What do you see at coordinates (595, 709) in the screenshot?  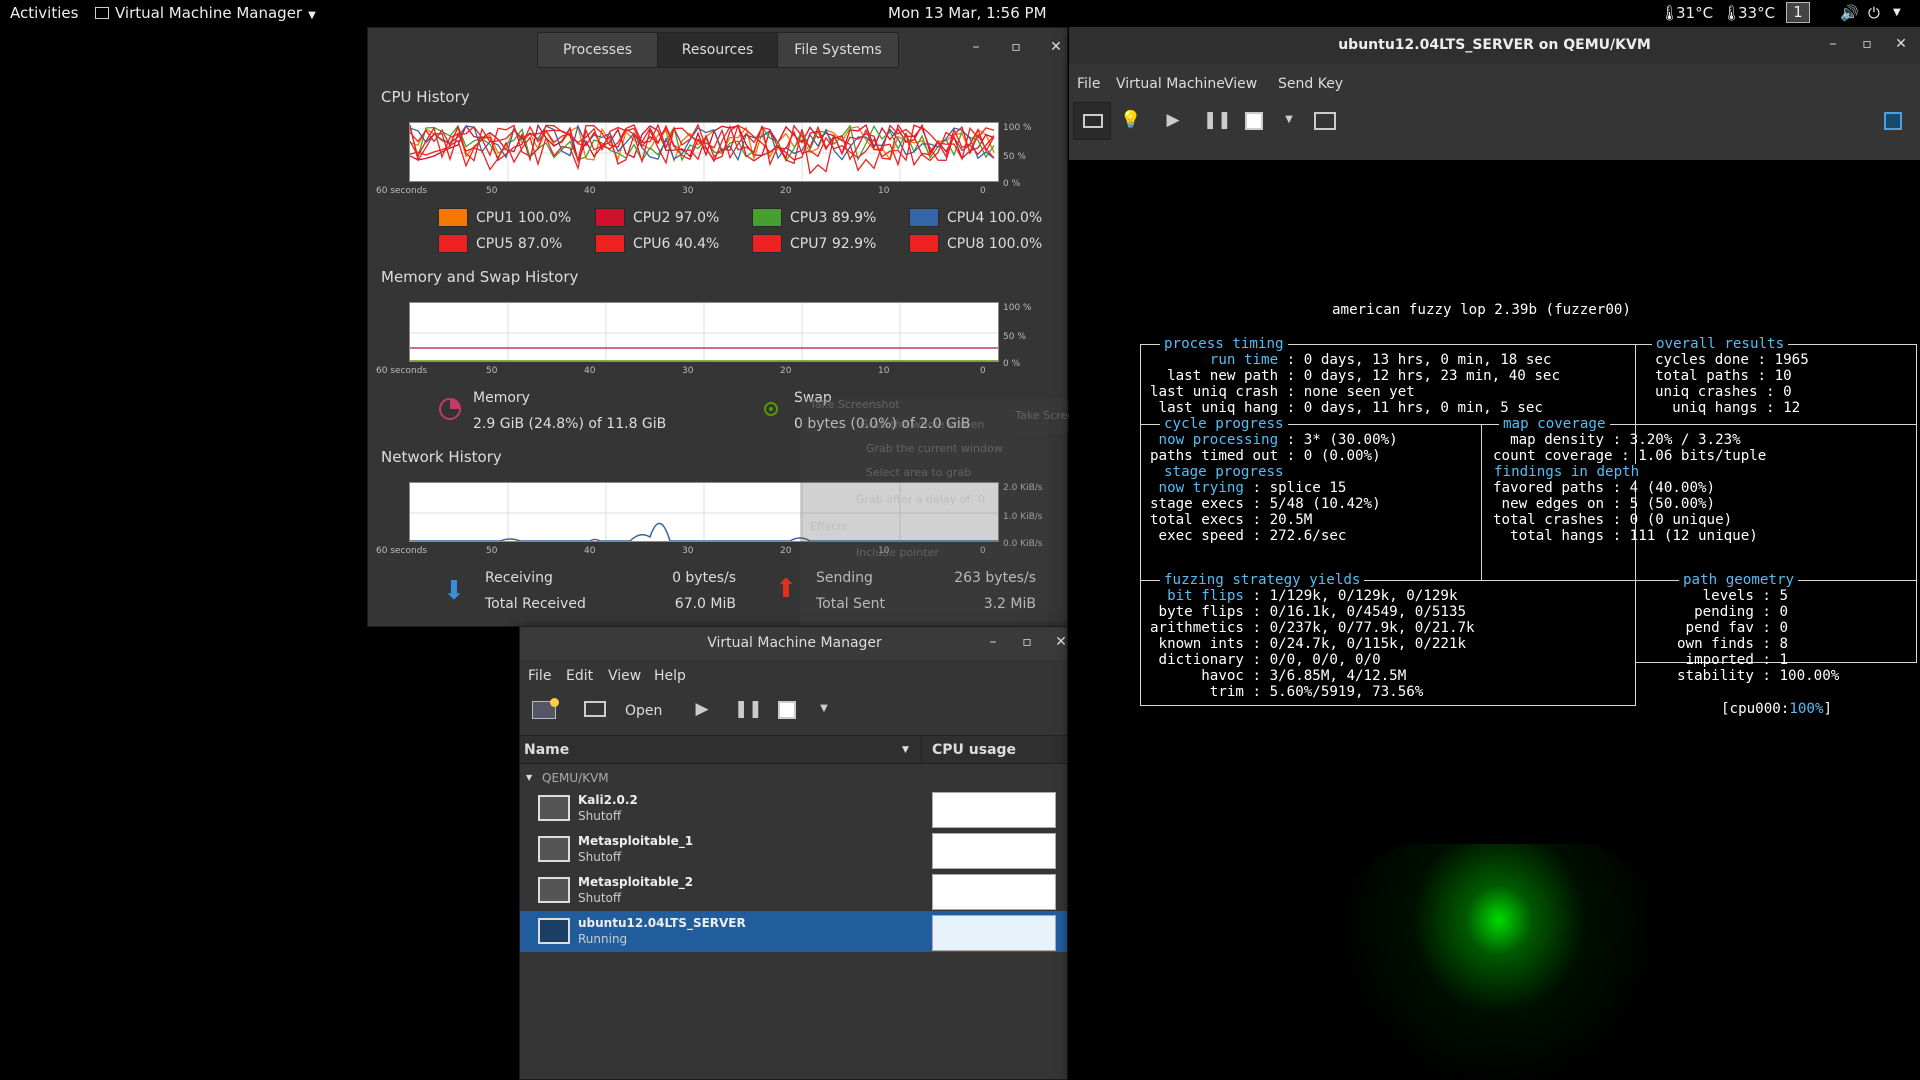 I see `monitor-icon` at bounding box center [595, 709].